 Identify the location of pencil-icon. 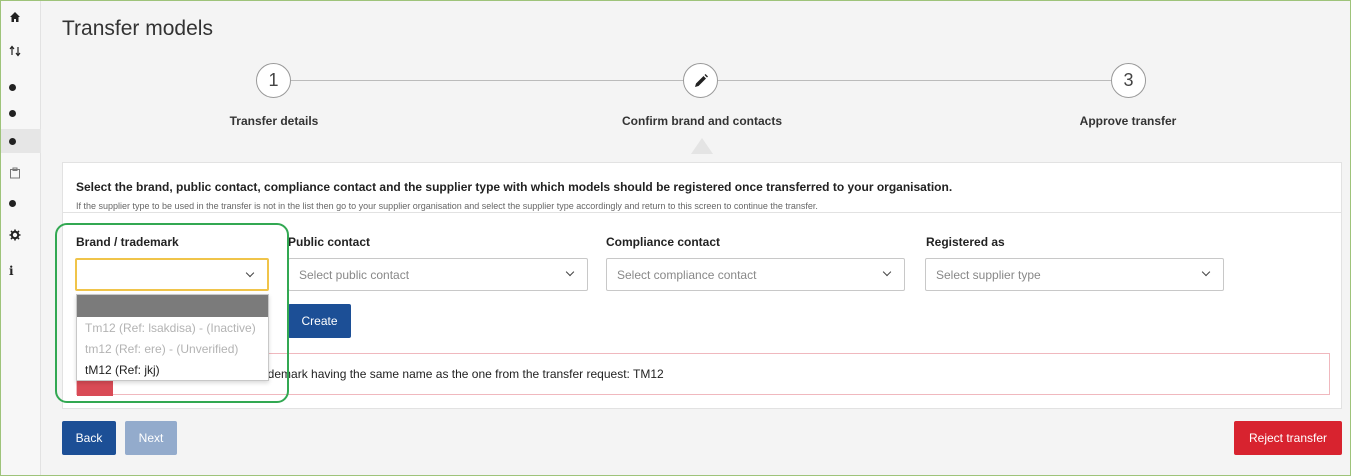
(701, 80).